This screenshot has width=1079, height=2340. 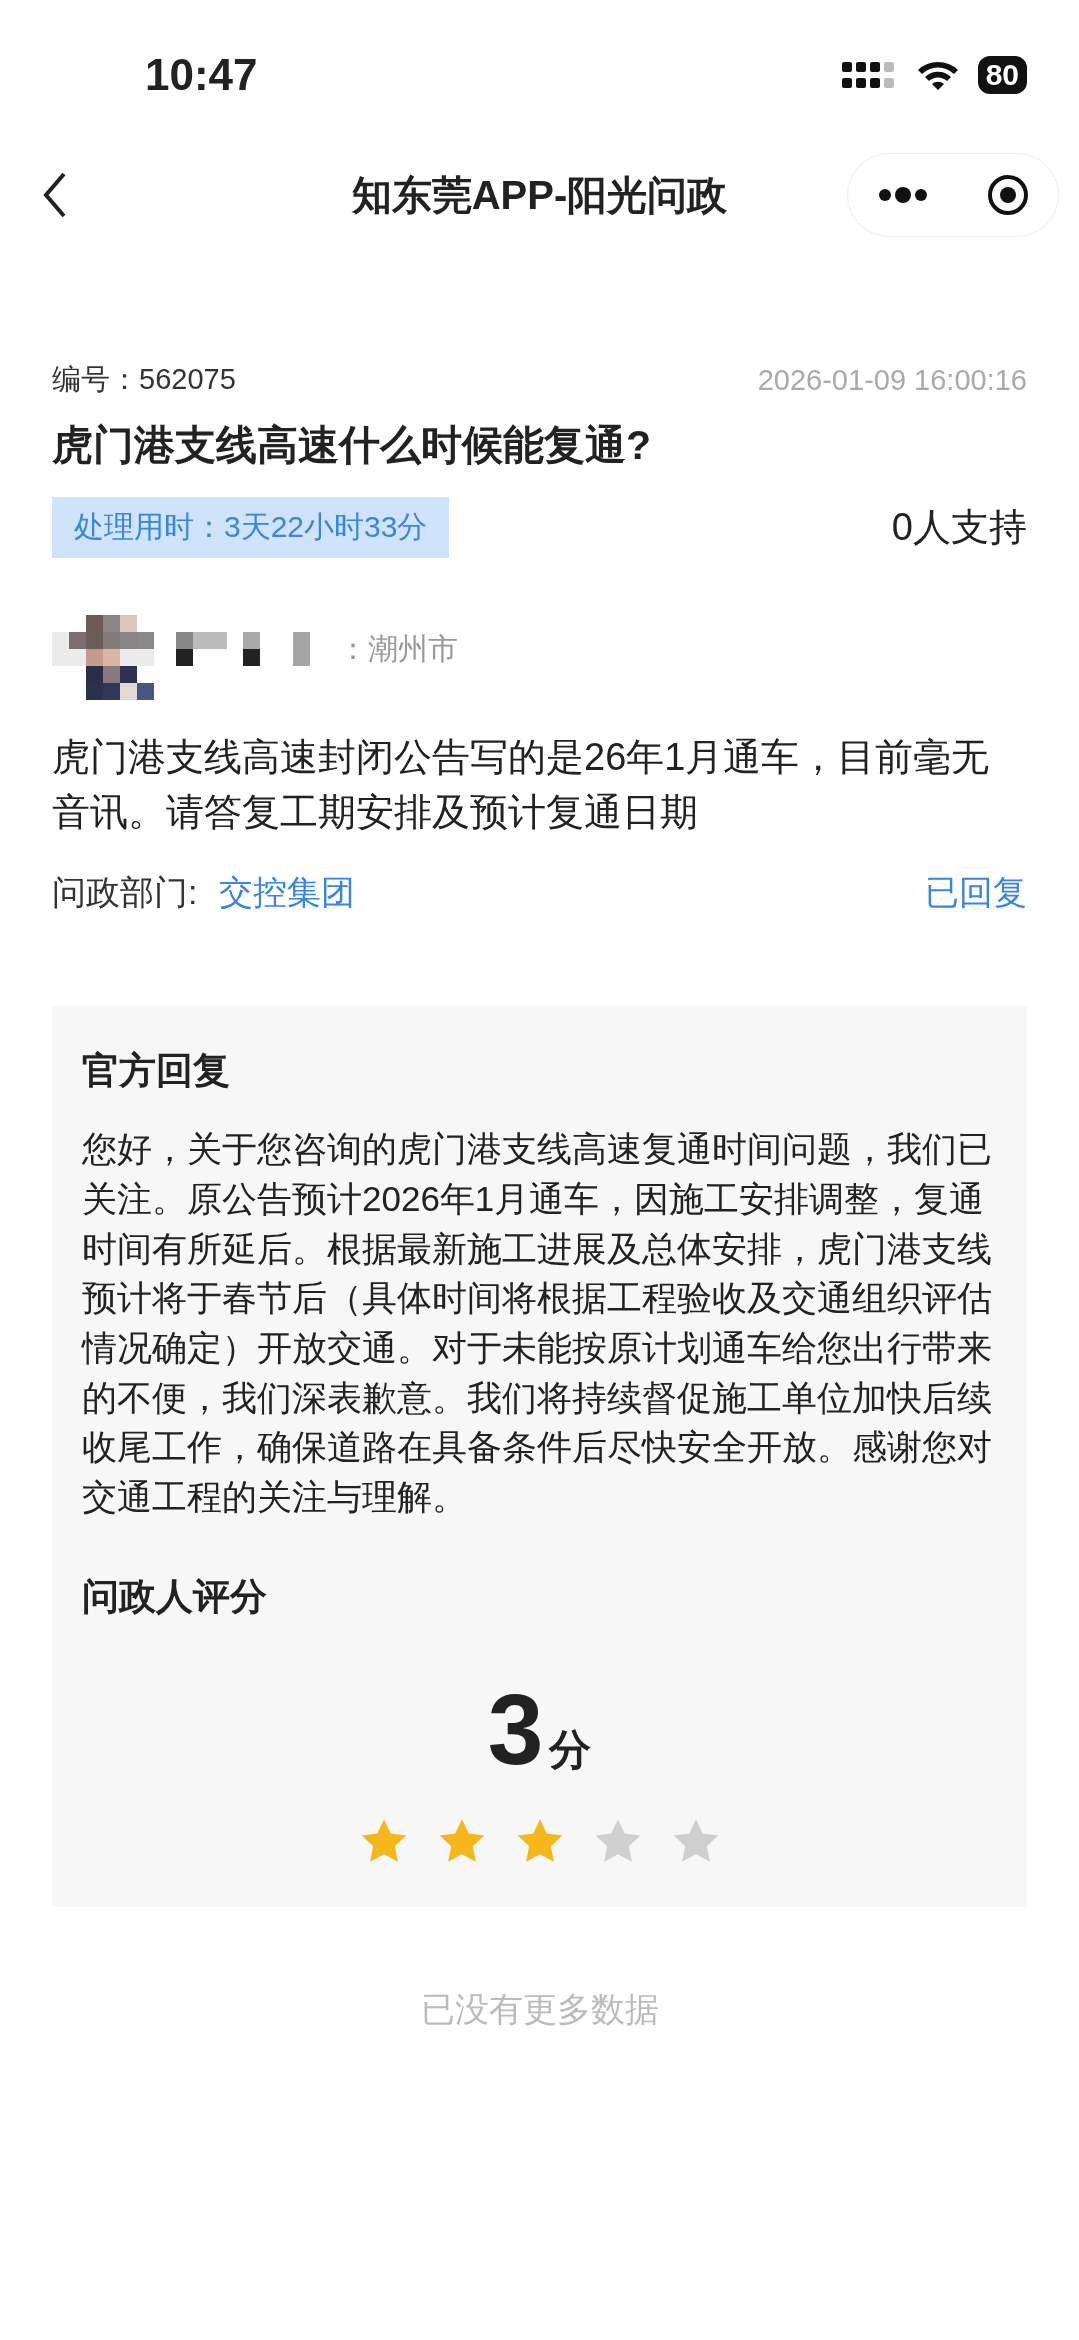 I want to click on battery-level: 80, so click(x=1002, y=75).